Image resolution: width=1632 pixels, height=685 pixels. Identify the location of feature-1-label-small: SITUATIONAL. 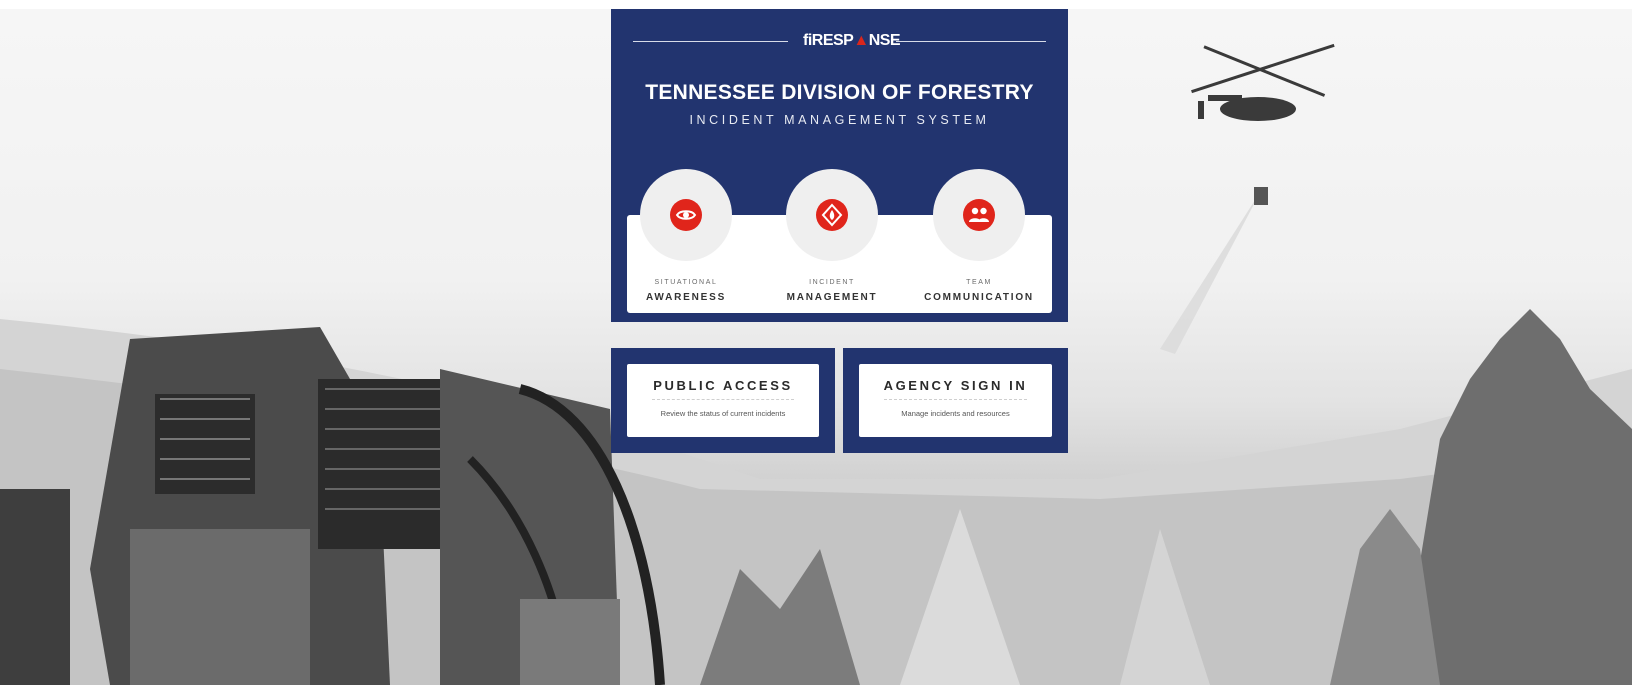
(686, 282).